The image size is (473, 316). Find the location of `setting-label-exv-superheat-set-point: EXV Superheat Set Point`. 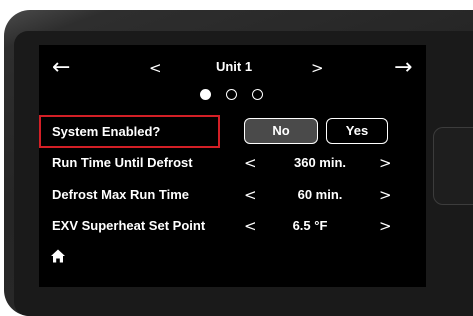

setting-label-exv-superheat-set-point: EXV Superheat Set Point is located at coordinates (129, 225).